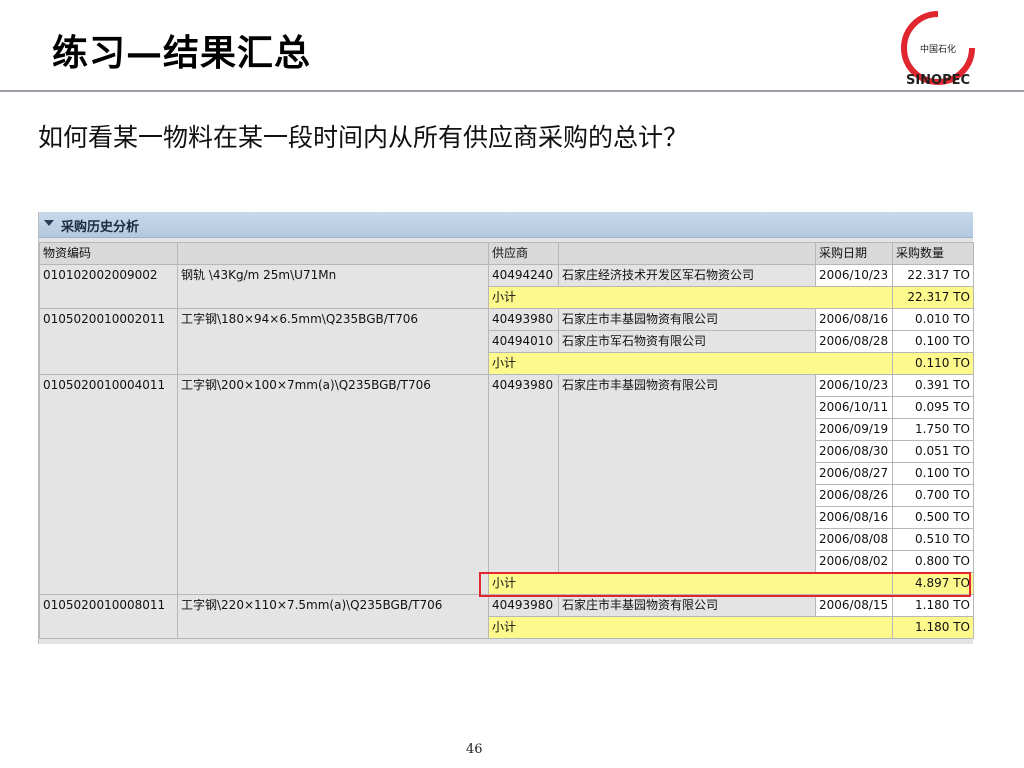 The width and height of the screenshot is (1024, 768). What do you see at coordinates (108, 341) in the screenshot?
I see `material-code-cell: 0105020010002011` at bounding box center [108, 341].